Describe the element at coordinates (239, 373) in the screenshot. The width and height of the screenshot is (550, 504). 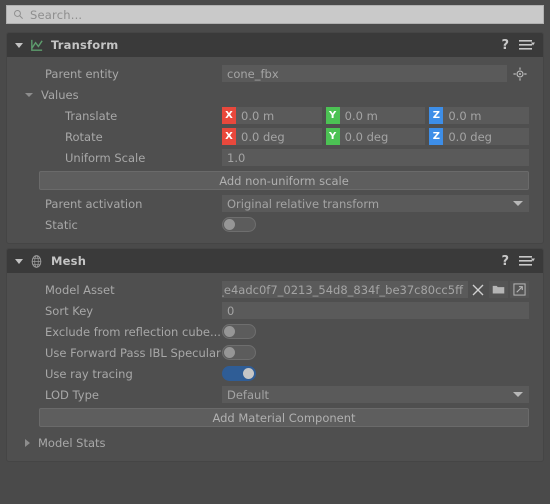
I see `use-ray-tracing-toggle` at that location.